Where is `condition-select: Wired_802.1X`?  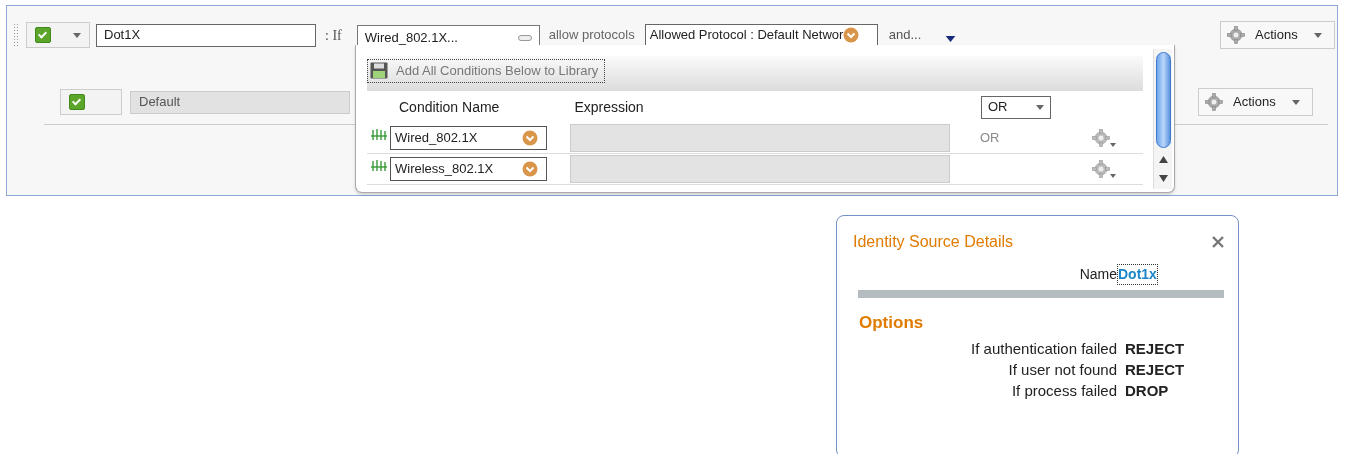 condition-select: Wired_802.1X is located at coordinates (468, 138).